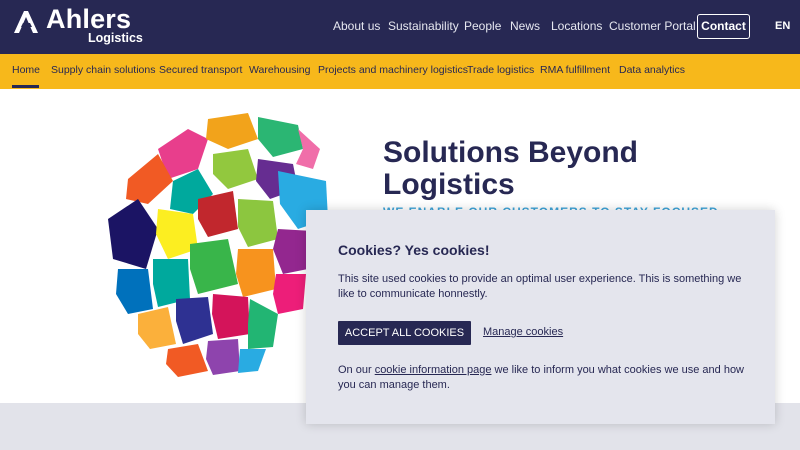 Image resolution: width=800 pixels, height=450 pixels. What do you see at coordinates (510, 168) in the screenshot?
I see `hero-title: Solutions Beyond Logistics` at bounding box center [510, 168].